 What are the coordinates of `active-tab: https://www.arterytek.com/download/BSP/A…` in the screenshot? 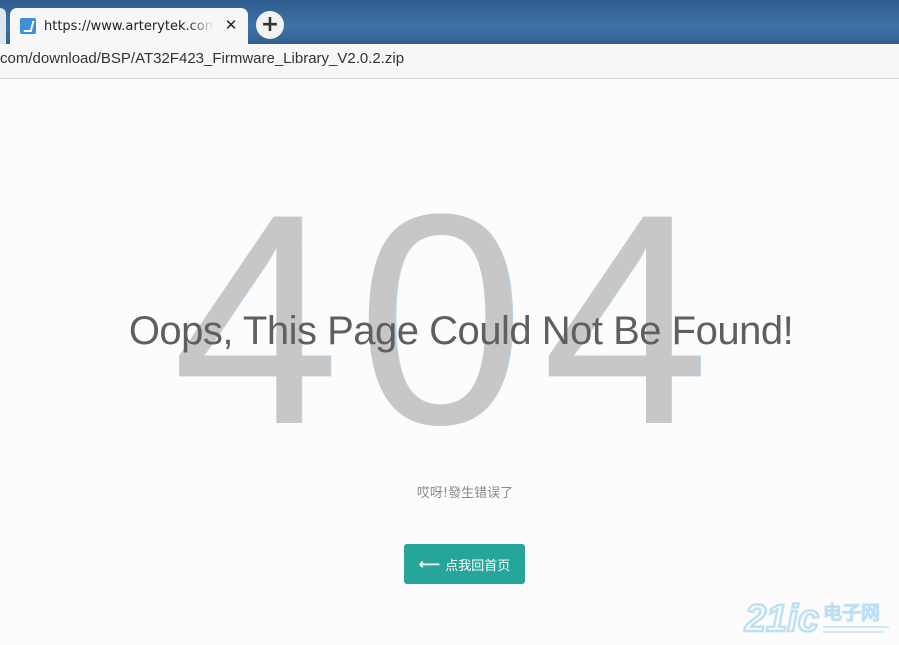 It's located at (129, 26).